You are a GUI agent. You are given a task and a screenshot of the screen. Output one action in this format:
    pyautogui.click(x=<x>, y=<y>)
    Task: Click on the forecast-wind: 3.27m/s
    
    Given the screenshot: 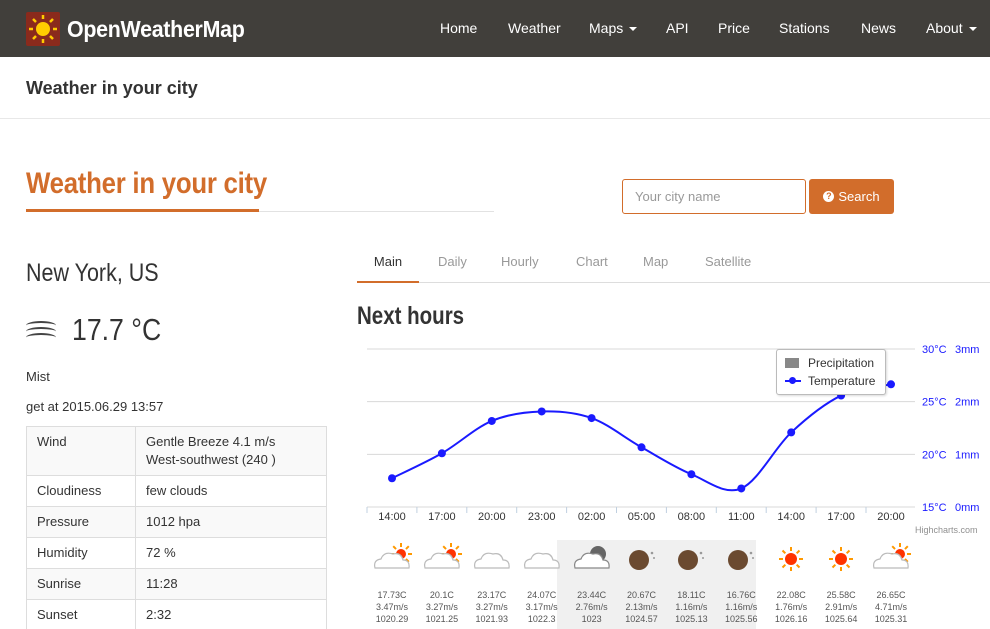 What is the action you would take?
    pyautogui.click(x=491, y=607)
    